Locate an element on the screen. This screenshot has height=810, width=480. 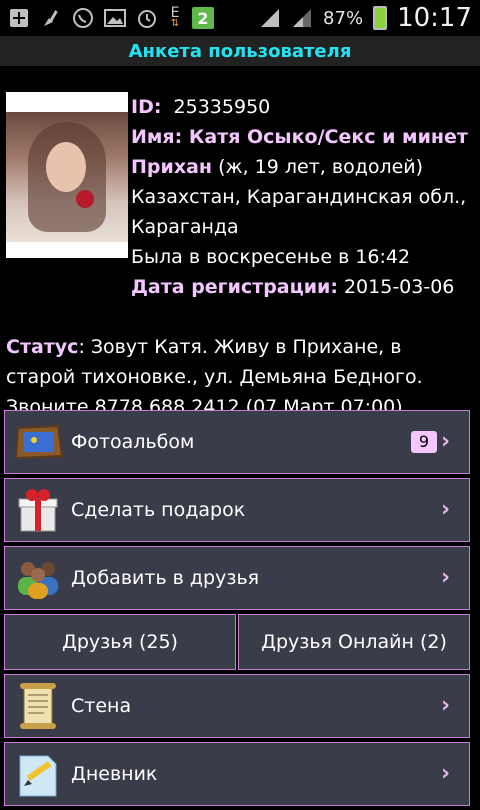
battery-percent: 87% is located at coordinates (343, 18).